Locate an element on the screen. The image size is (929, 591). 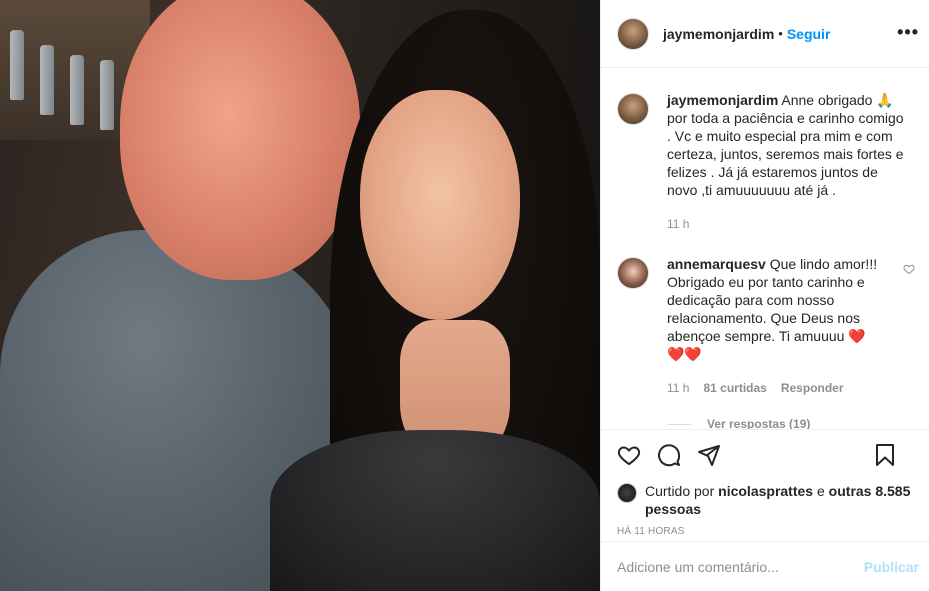
comment-bubble-icon is located at coordinates (669, 455).